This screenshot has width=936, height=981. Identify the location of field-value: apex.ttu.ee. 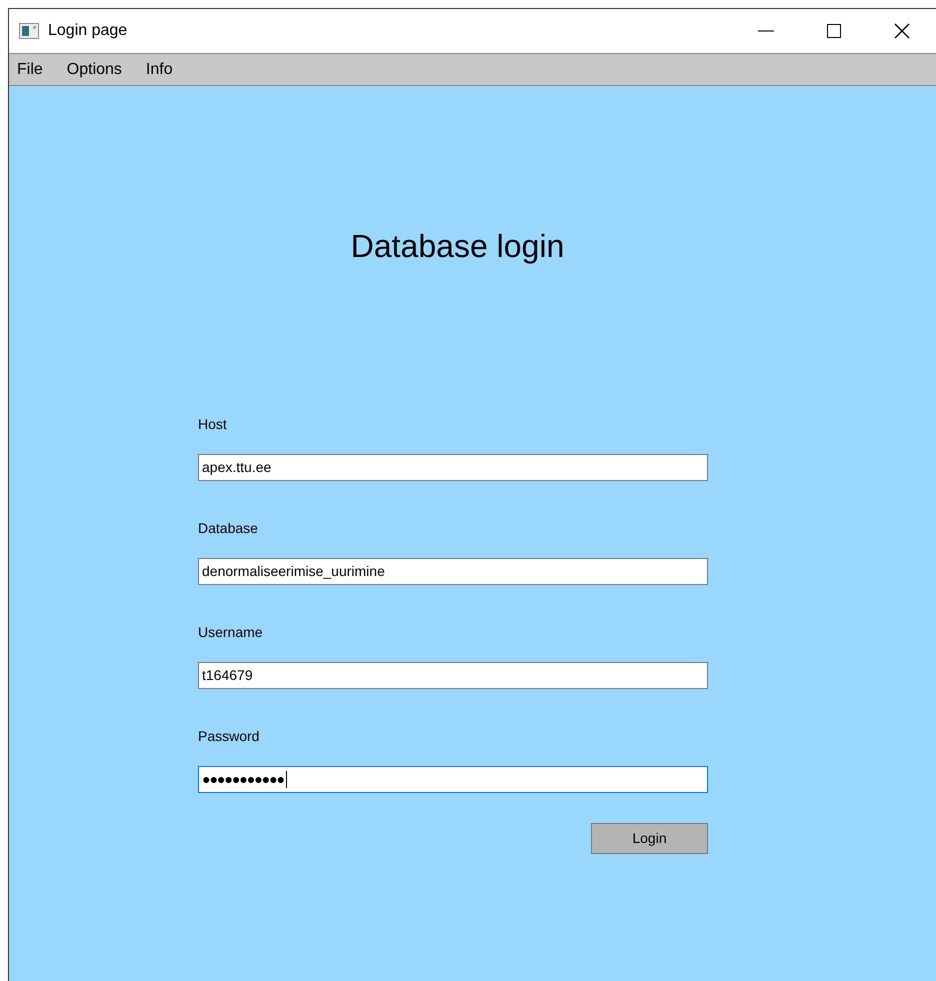
(237, 467).